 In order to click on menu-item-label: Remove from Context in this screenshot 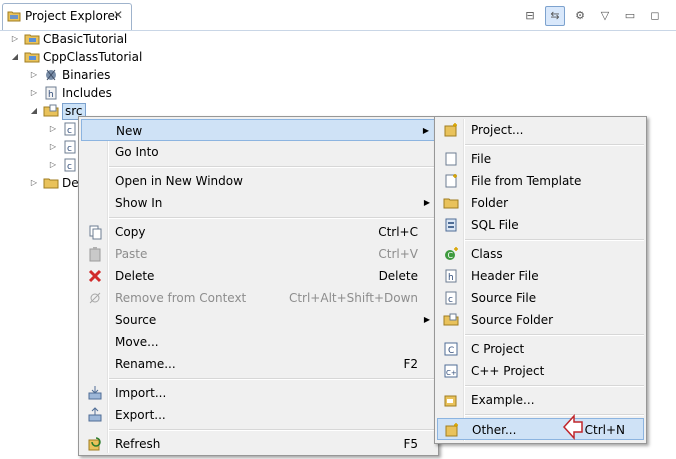, I will do `click(181, 298)`.